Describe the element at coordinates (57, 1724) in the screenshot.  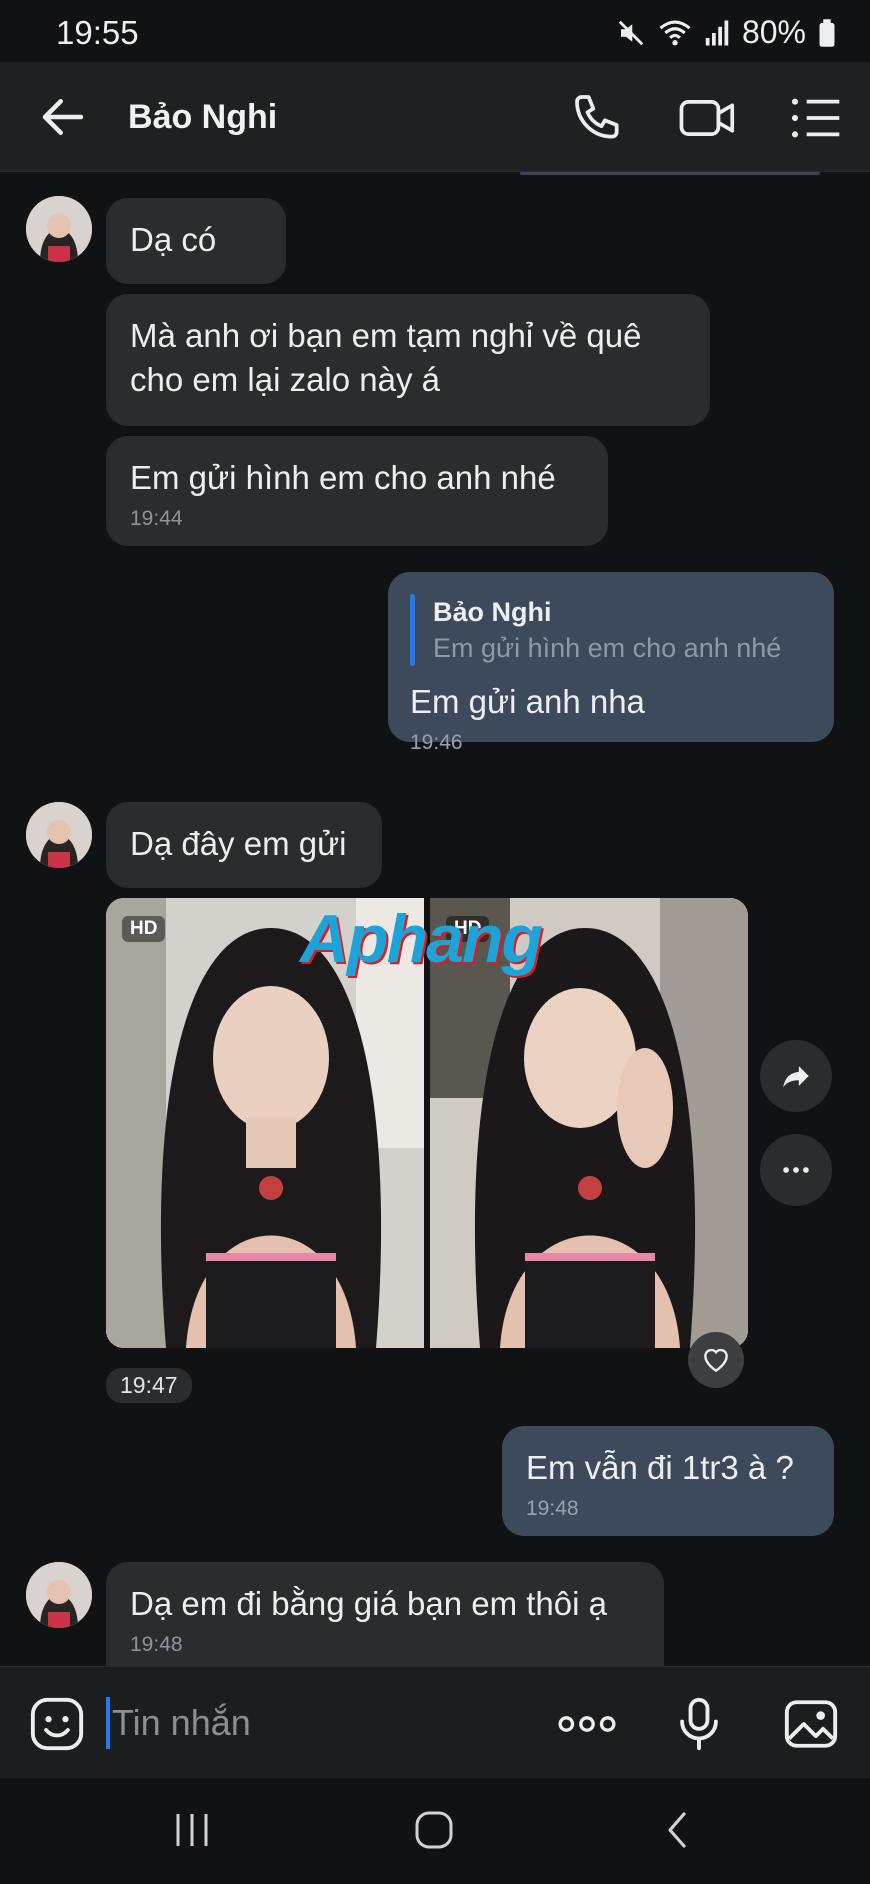
I see `emoji-icon` at that location.